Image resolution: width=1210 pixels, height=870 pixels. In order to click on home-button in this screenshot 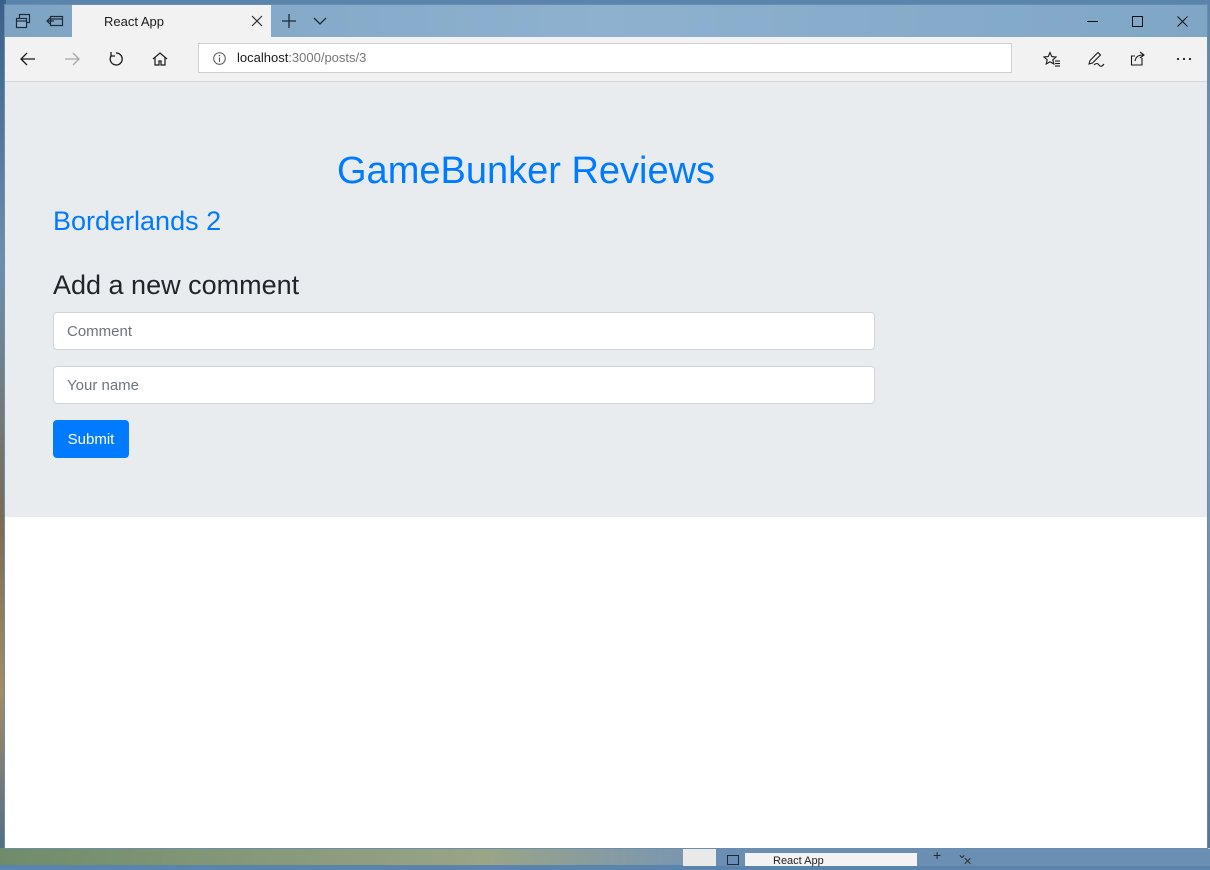, I will do `click(160, 59)`.